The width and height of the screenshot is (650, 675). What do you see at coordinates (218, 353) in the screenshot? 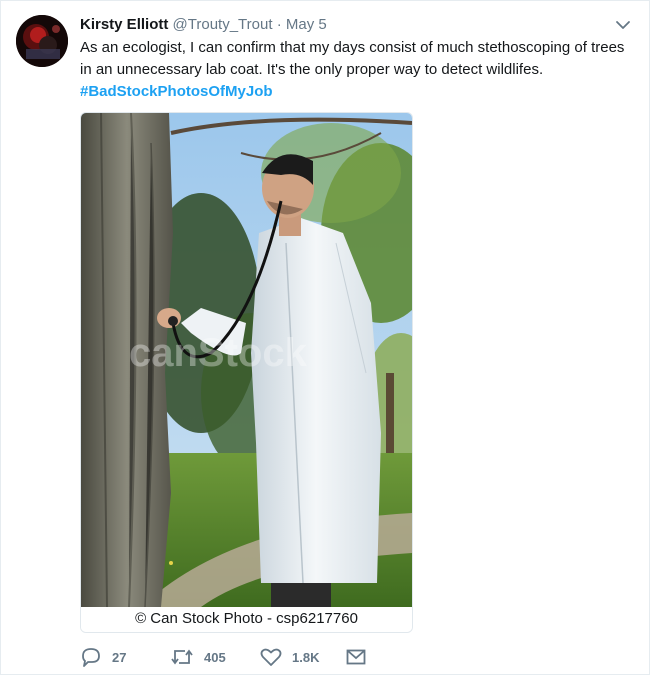
I see `watermark-text: canStock` at bounding box center [218, 353].